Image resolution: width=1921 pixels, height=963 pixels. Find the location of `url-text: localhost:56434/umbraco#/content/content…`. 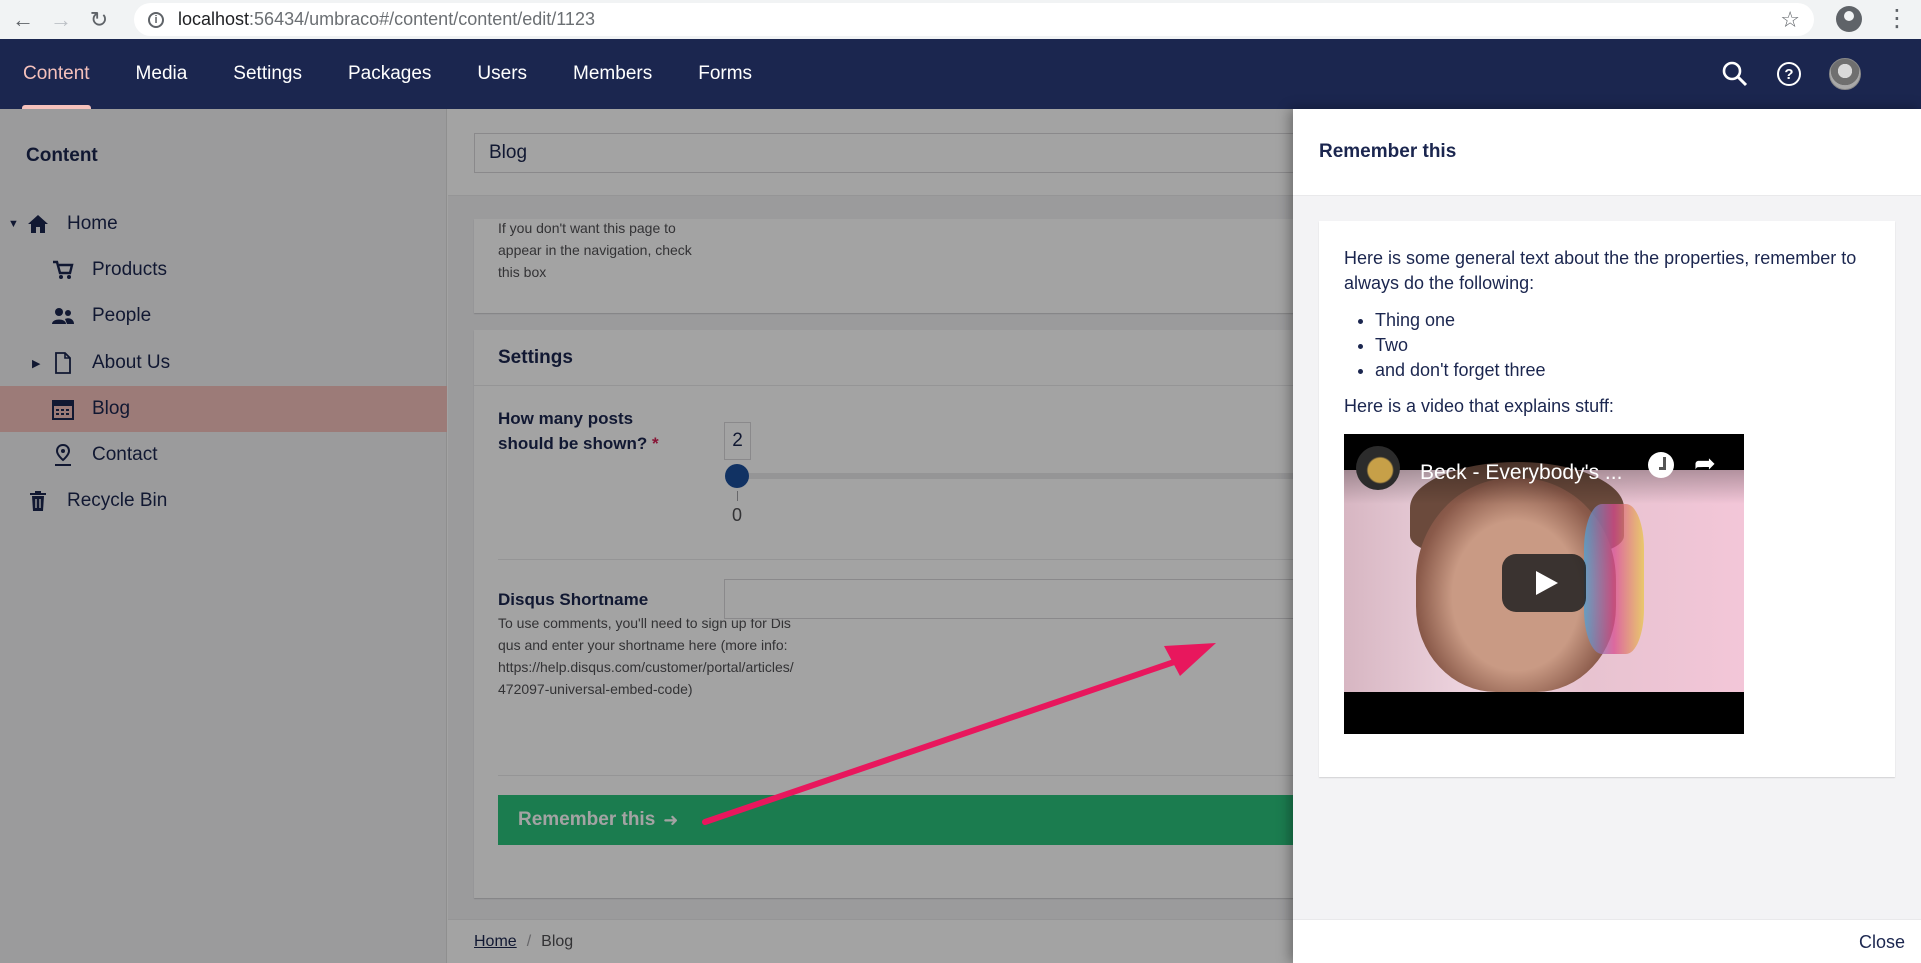

url-text: localhost:56434/umbraco#/content/content… is located at coordinates (386, 19).